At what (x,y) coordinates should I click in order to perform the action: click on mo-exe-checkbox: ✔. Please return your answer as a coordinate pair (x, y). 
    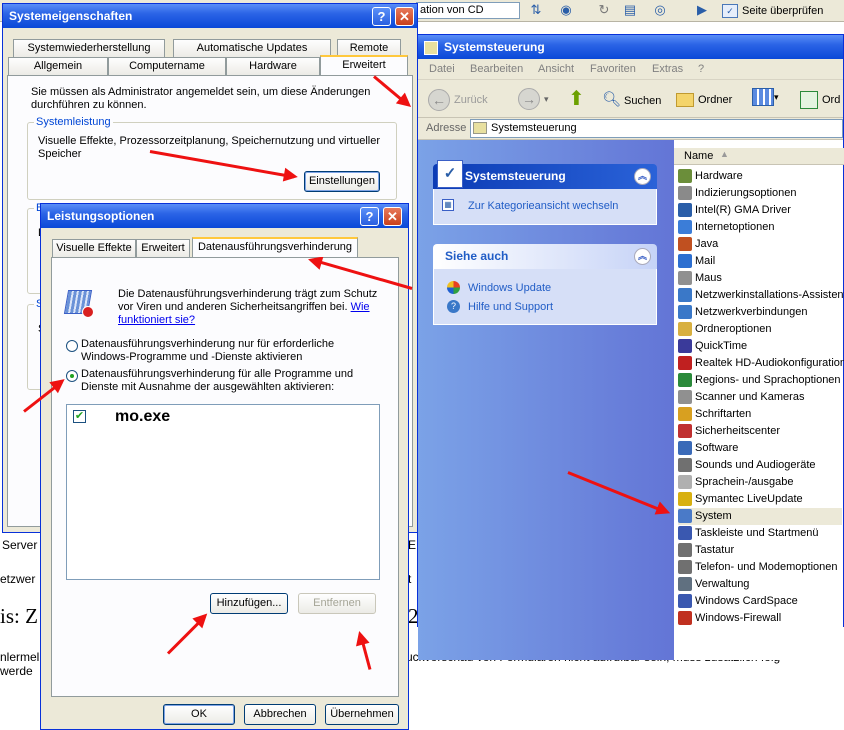
    Looking at the image, I should click on (79, 416).